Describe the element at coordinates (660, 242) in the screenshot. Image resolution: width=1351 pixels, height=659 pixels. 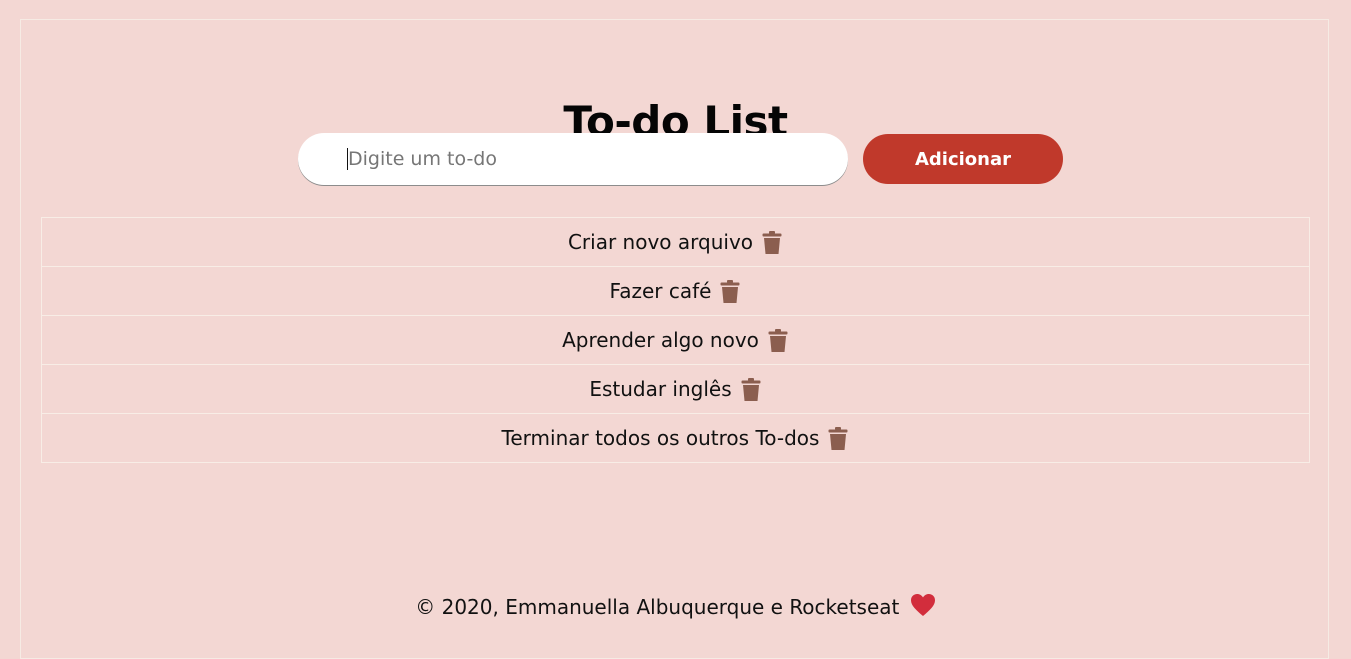
I see `todo-text: Criar novo arquivo` at that location.